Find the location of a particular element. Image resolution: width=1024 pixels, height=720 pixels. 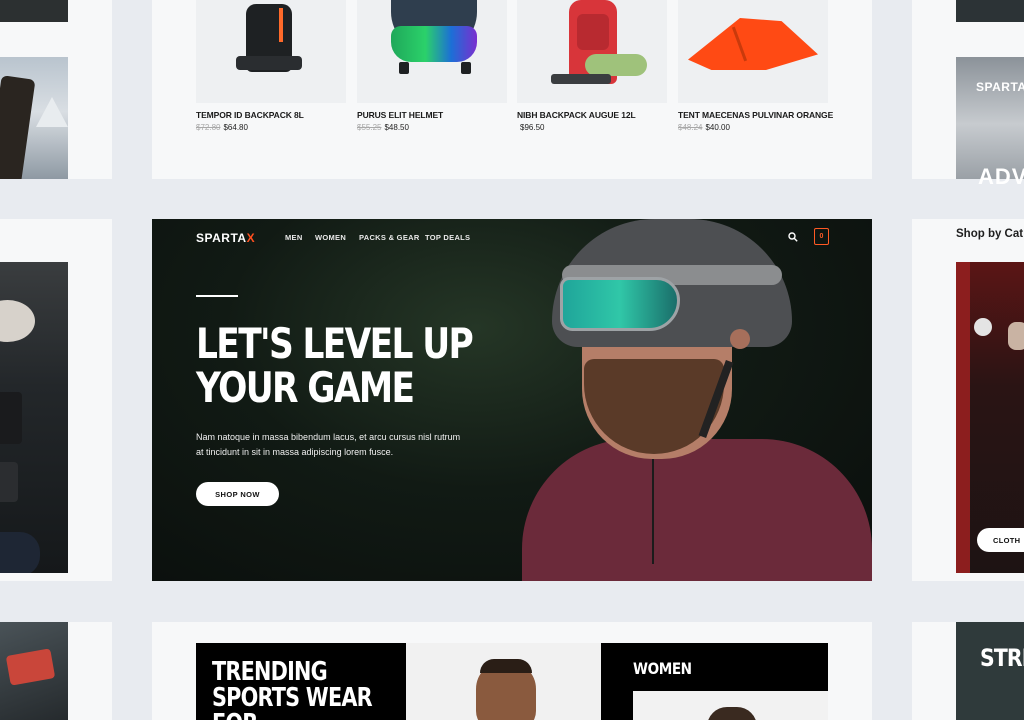

product-name: TENT MAECENAS PULVINAR ORANGE is located at coordinates (755, 115).